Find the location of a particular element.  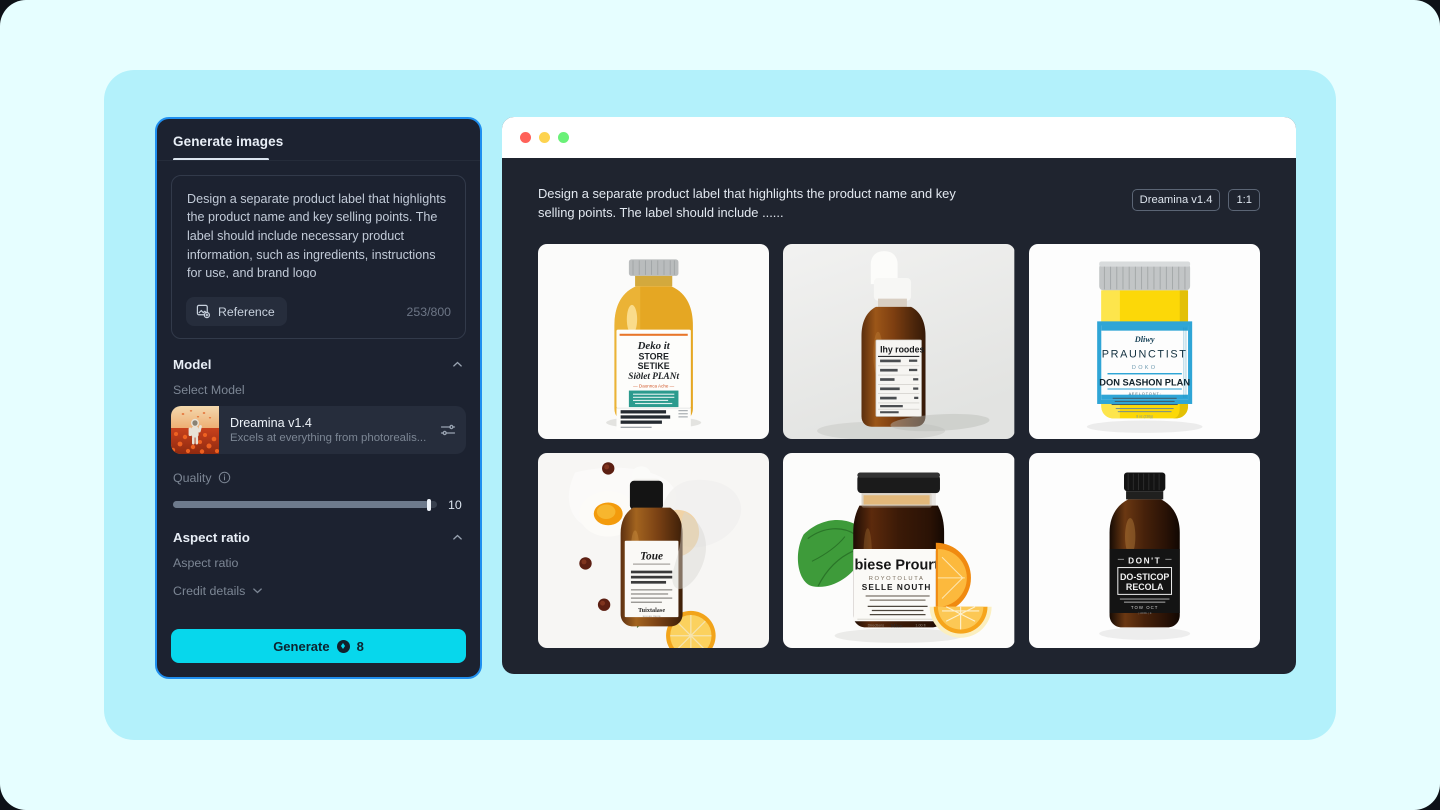

svg-text: Ihy roodes is located at coordinates (902, 349).